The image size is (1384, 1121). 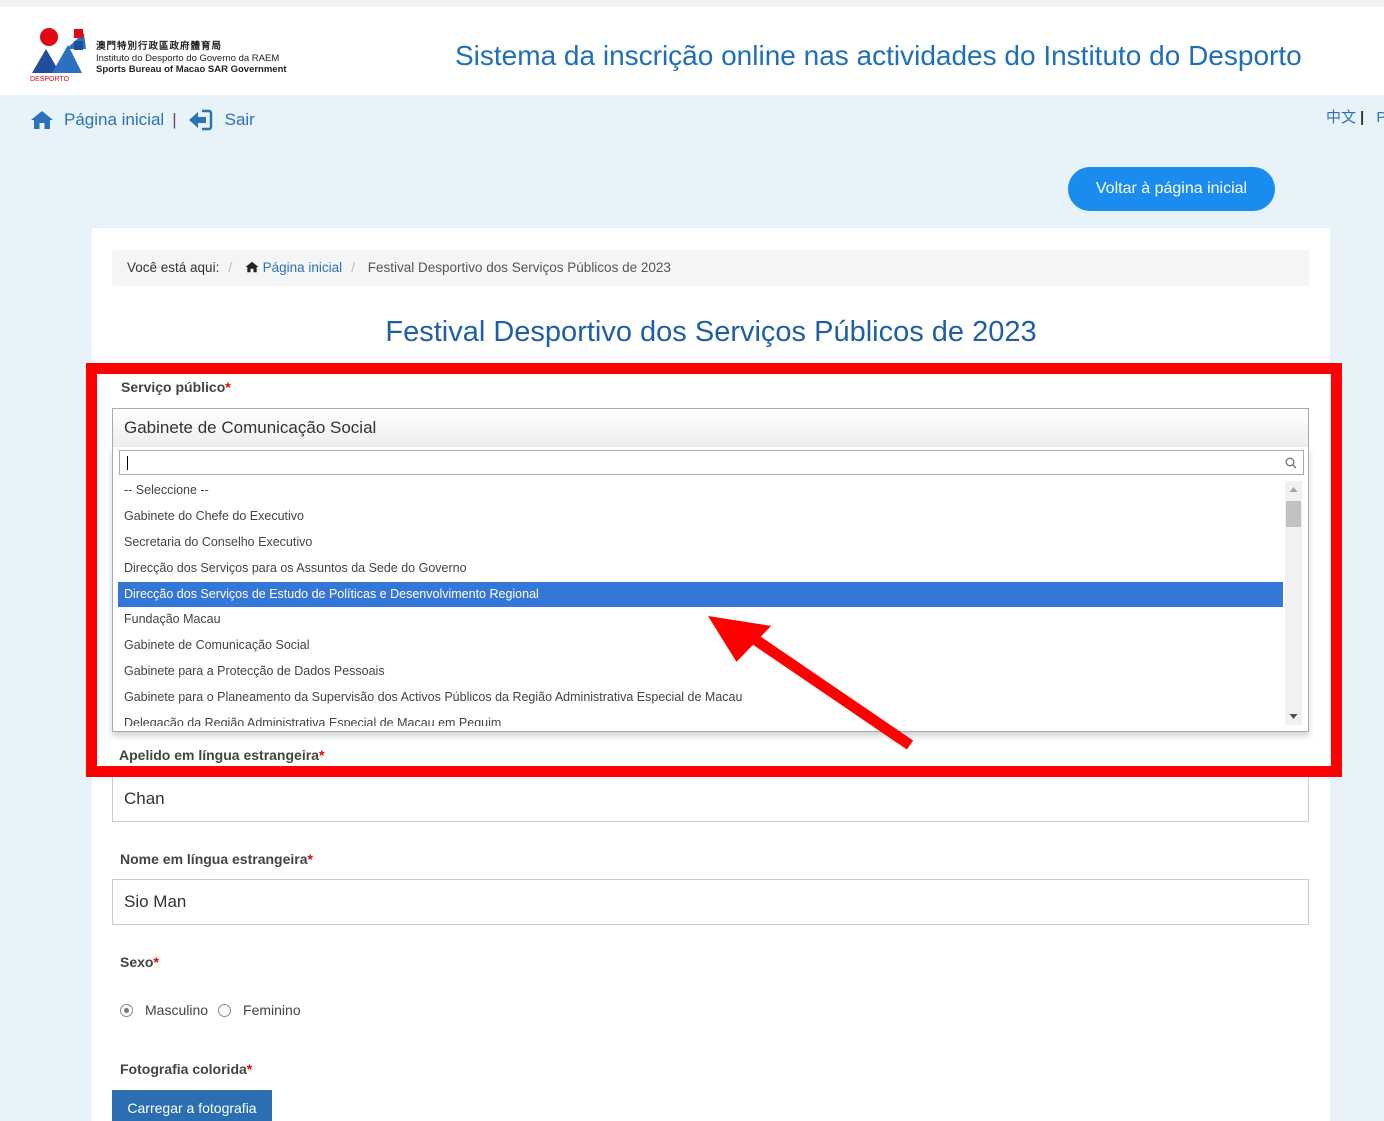 I want to click on radio-icon-feminino, so click(x=225, y=1010).